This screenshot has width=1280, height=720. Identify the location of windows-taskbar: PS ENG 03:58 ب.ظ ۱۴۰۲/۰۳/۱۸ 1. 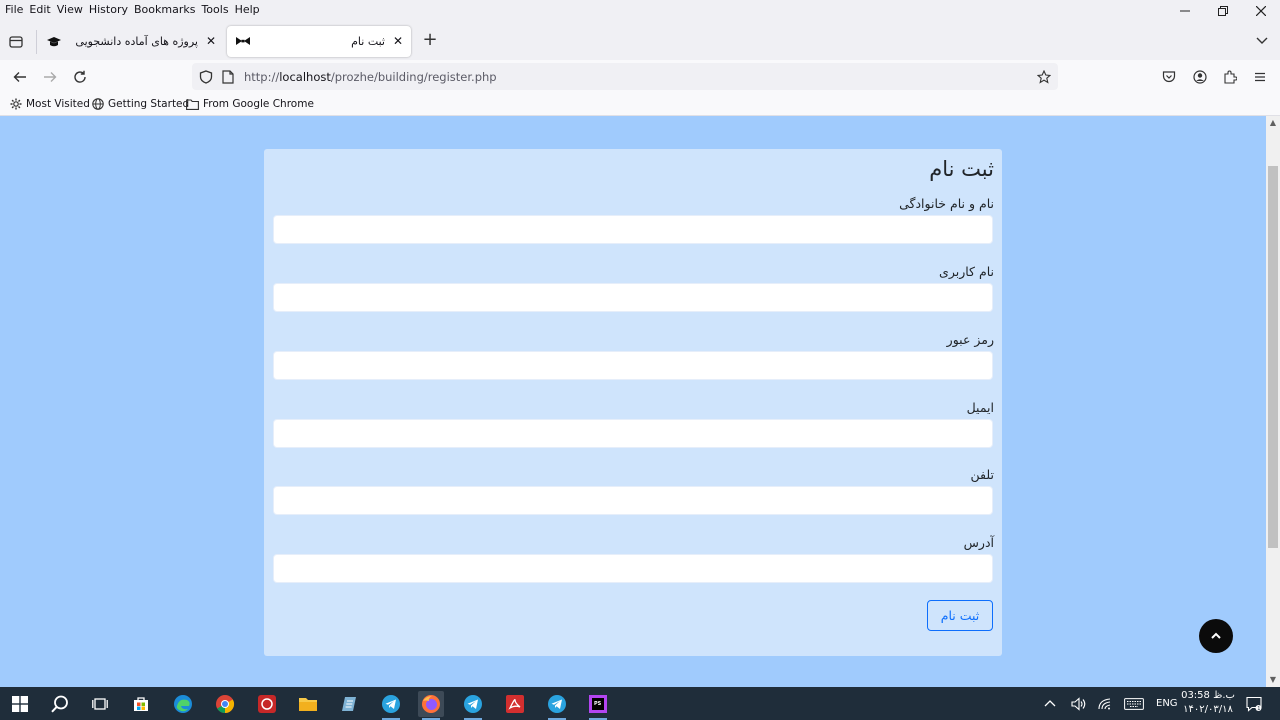
(640, 703).